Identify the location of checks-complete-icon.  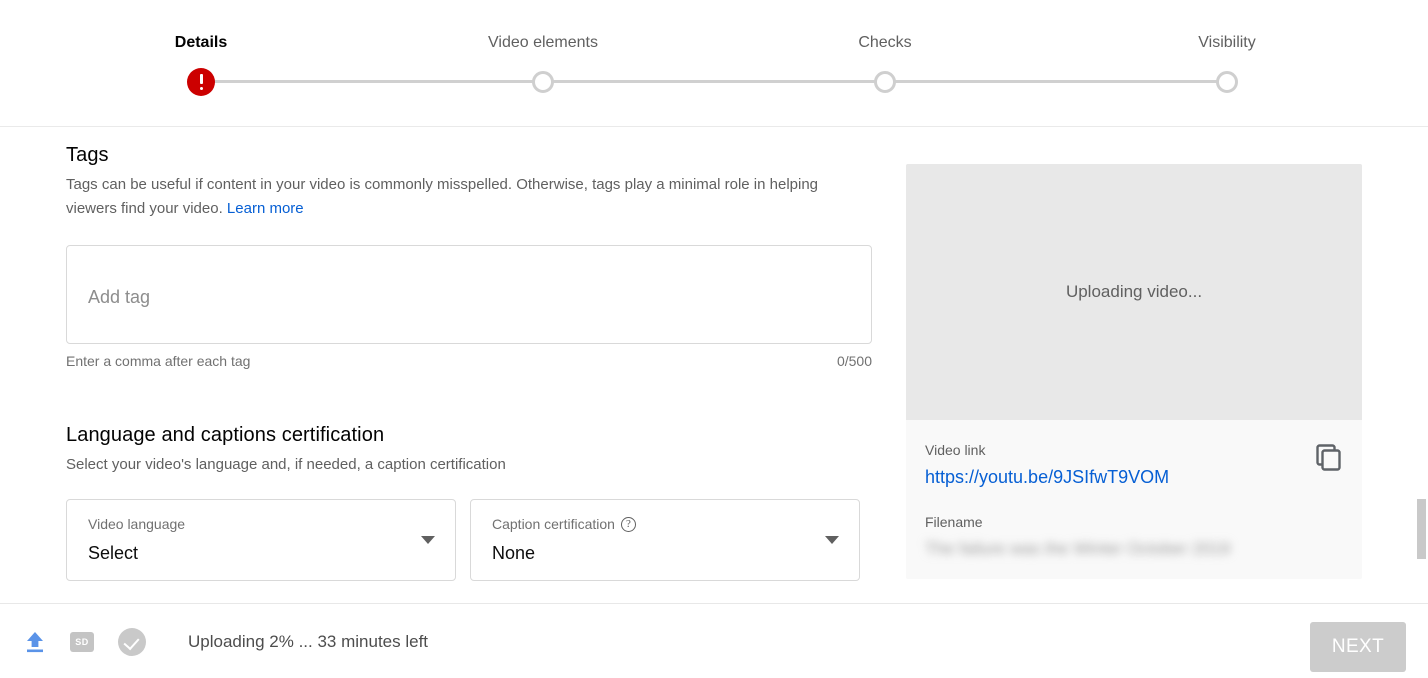
(132, 642).